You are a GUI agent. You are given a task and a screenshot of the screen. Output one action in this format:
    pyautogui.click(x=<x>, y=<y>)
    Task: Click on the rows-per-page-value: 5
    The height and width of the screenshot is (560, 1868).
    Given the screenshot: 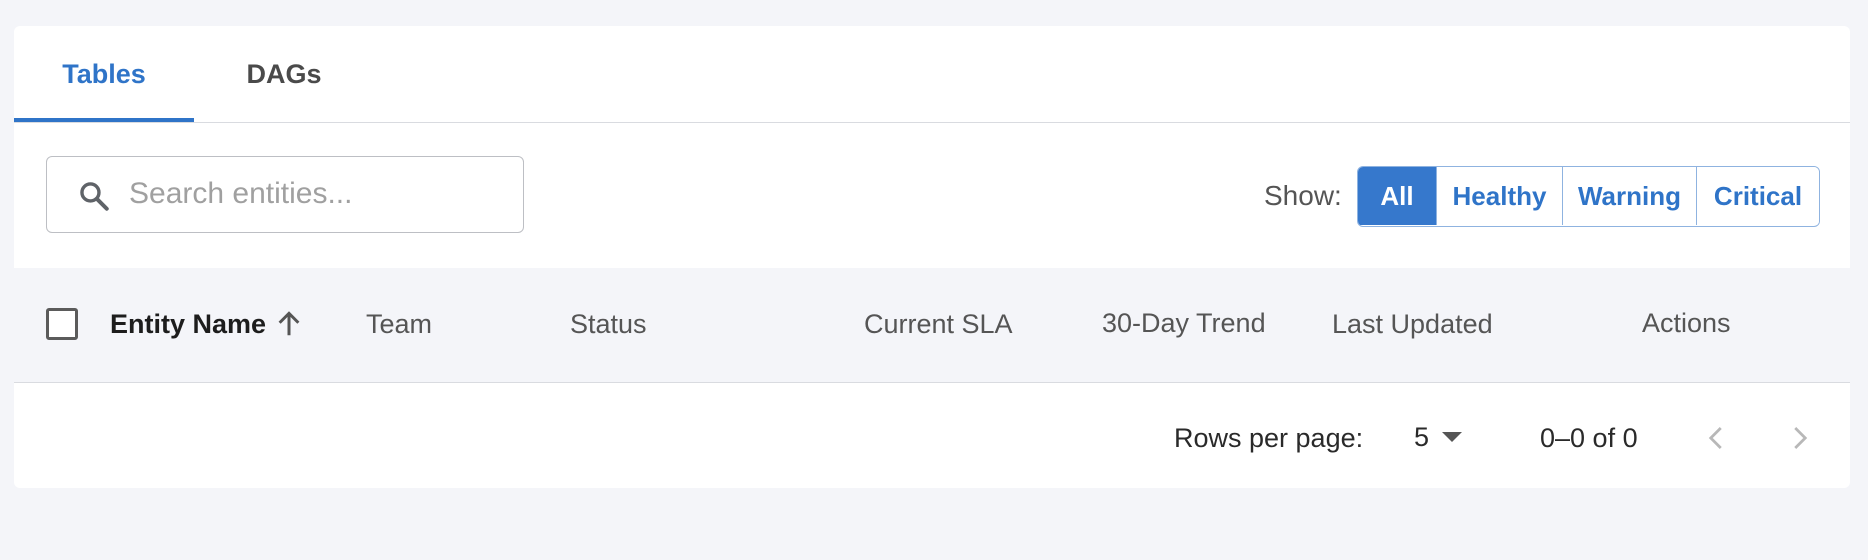 What is the action you would take?
    pyautogui.click(x=1422, y=437)
    